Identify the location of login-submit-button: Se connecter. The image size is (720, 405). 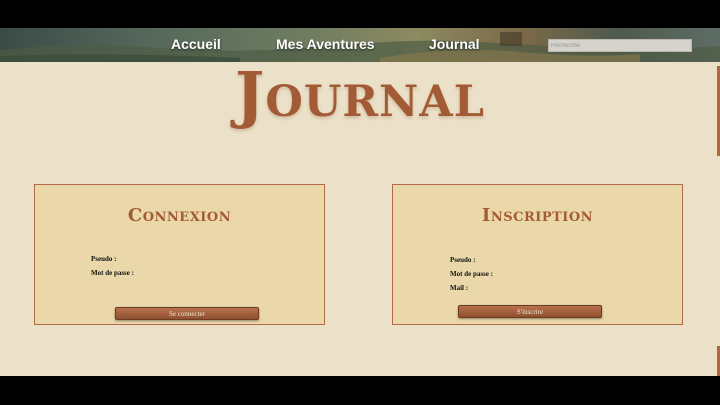
(187, 313).